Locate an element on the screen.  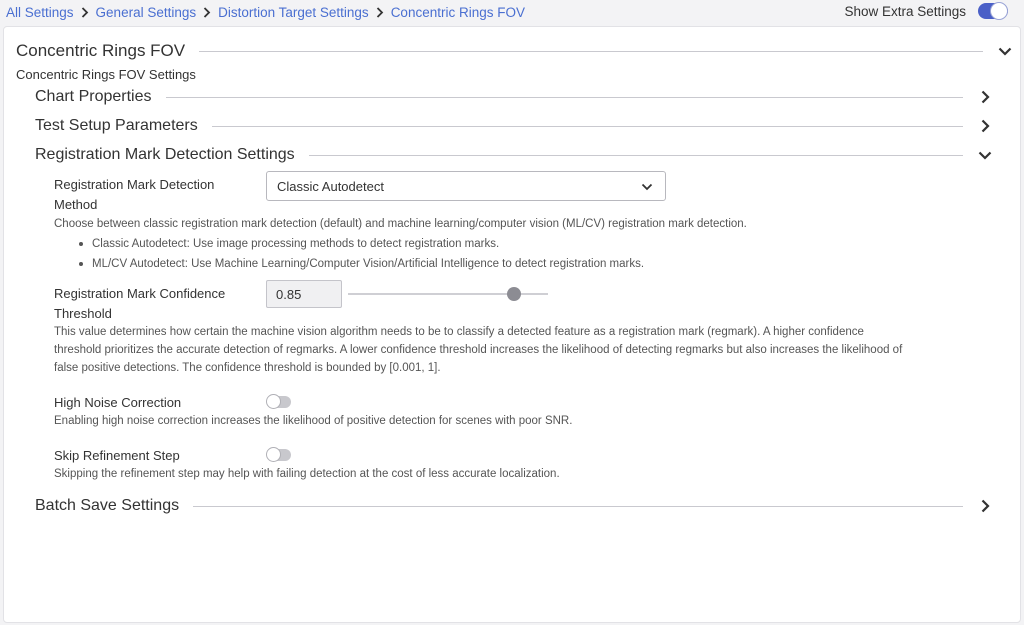
threshold-value: 0.85 is located at coordinates (289, 294).